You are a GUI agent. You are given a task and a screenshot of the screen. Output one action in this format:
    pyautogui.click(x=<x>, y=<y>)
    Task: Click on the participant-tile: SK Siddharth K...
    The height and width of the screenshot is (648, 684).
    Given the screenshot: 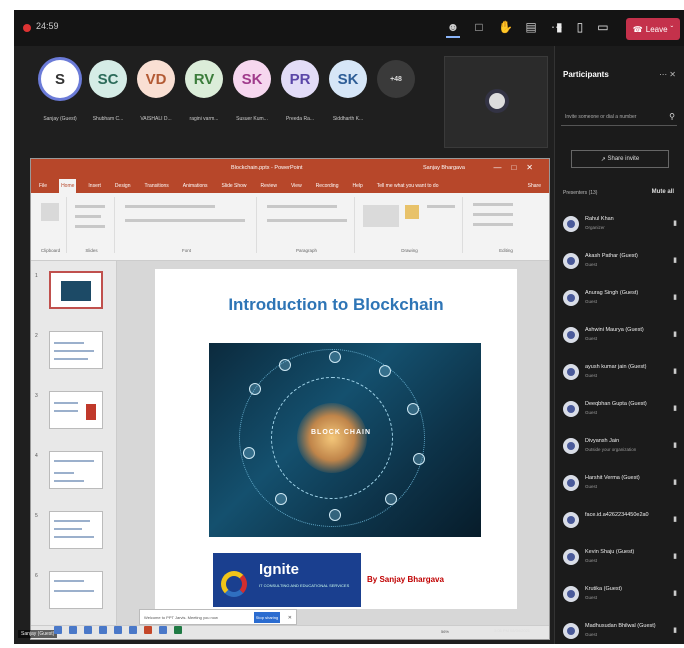 What is the action you would take?
    pyautogui.click(x=348, y=91)
    